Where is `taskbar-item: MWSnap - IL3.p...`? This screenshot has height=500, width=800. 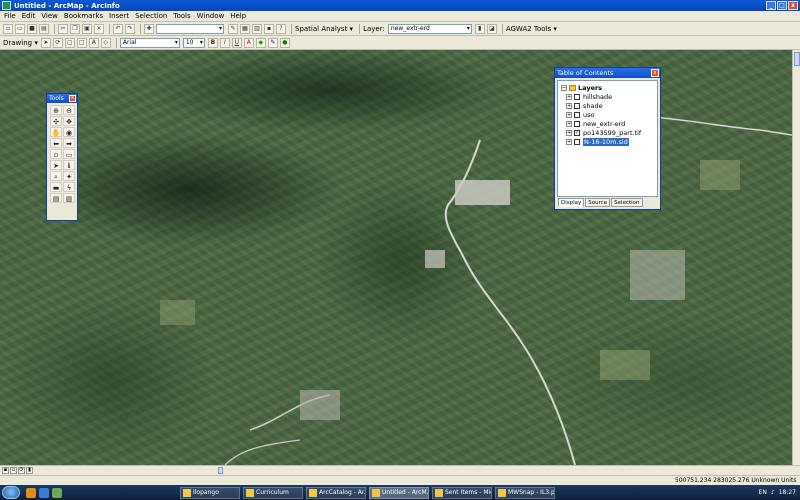
taskbar-item: MWSnap - IL3.p... is located at coordinates (525, 492).